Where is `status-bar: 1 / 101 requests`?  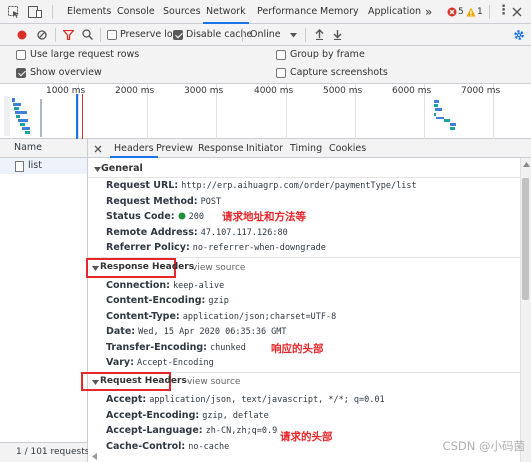
status-bar: 1 / 101 requests is located at coordinates (45, 452).